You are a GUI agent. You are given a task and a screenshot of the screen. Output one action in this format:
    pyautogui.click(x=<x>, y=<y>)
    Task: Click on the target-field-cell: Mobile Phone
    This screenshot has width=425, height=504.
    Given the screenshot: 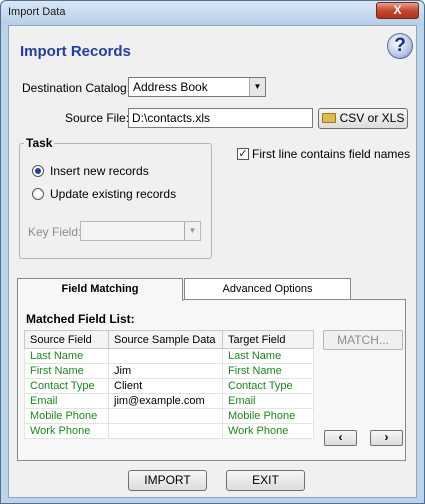 What is the action you would take?
    pyautogui.click(x=268, y=416)
    